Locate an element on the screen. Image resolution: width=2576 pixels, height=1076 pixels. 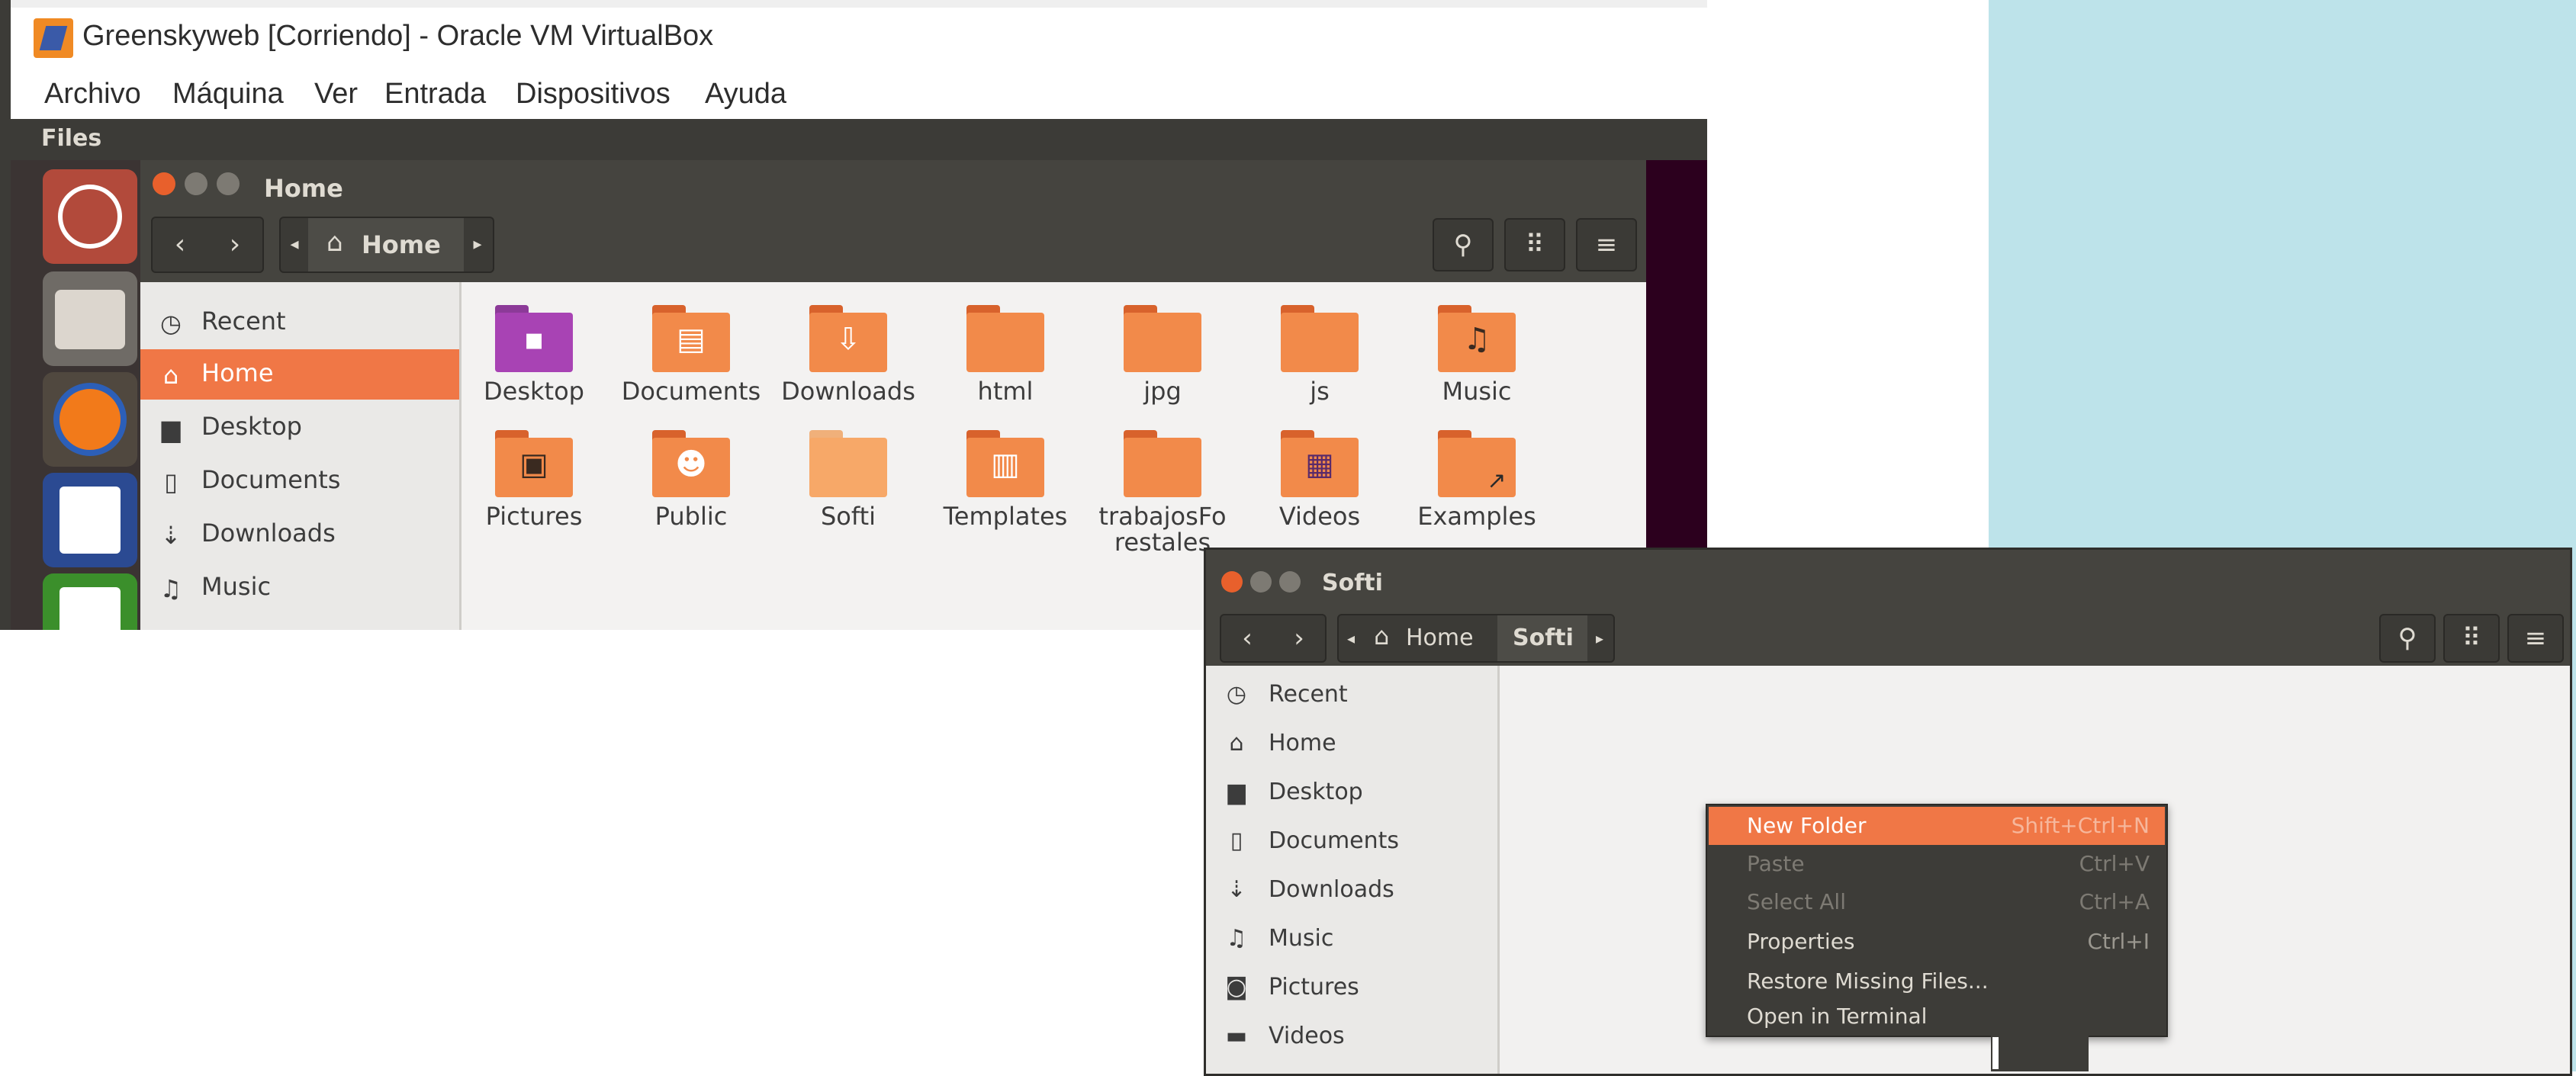
home-window-title: Home is located at coordinates (303, 188).